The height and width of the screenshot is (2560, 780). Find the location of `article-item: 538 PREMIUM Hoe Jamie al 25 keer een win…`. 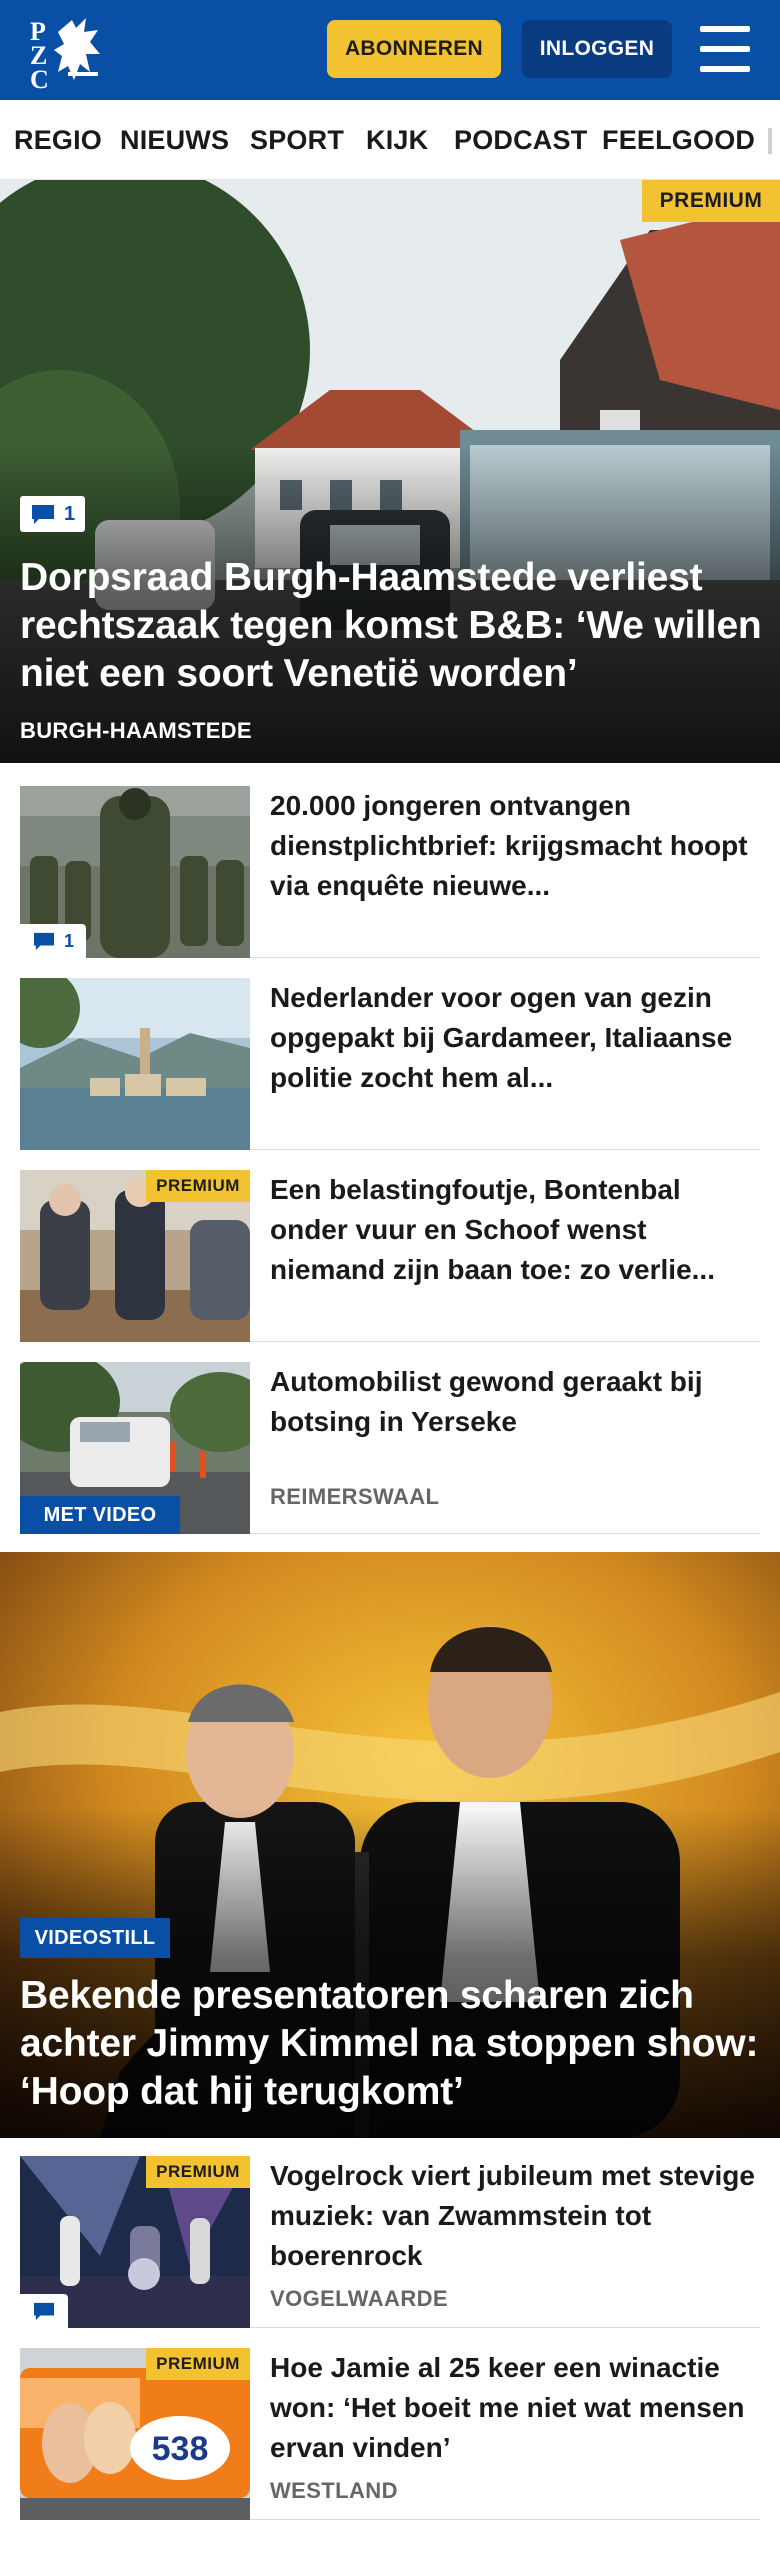

article-item: 538 PREMIUM Hoe Jamie al 25 keer een win… is located at coordinates (390, 2434).